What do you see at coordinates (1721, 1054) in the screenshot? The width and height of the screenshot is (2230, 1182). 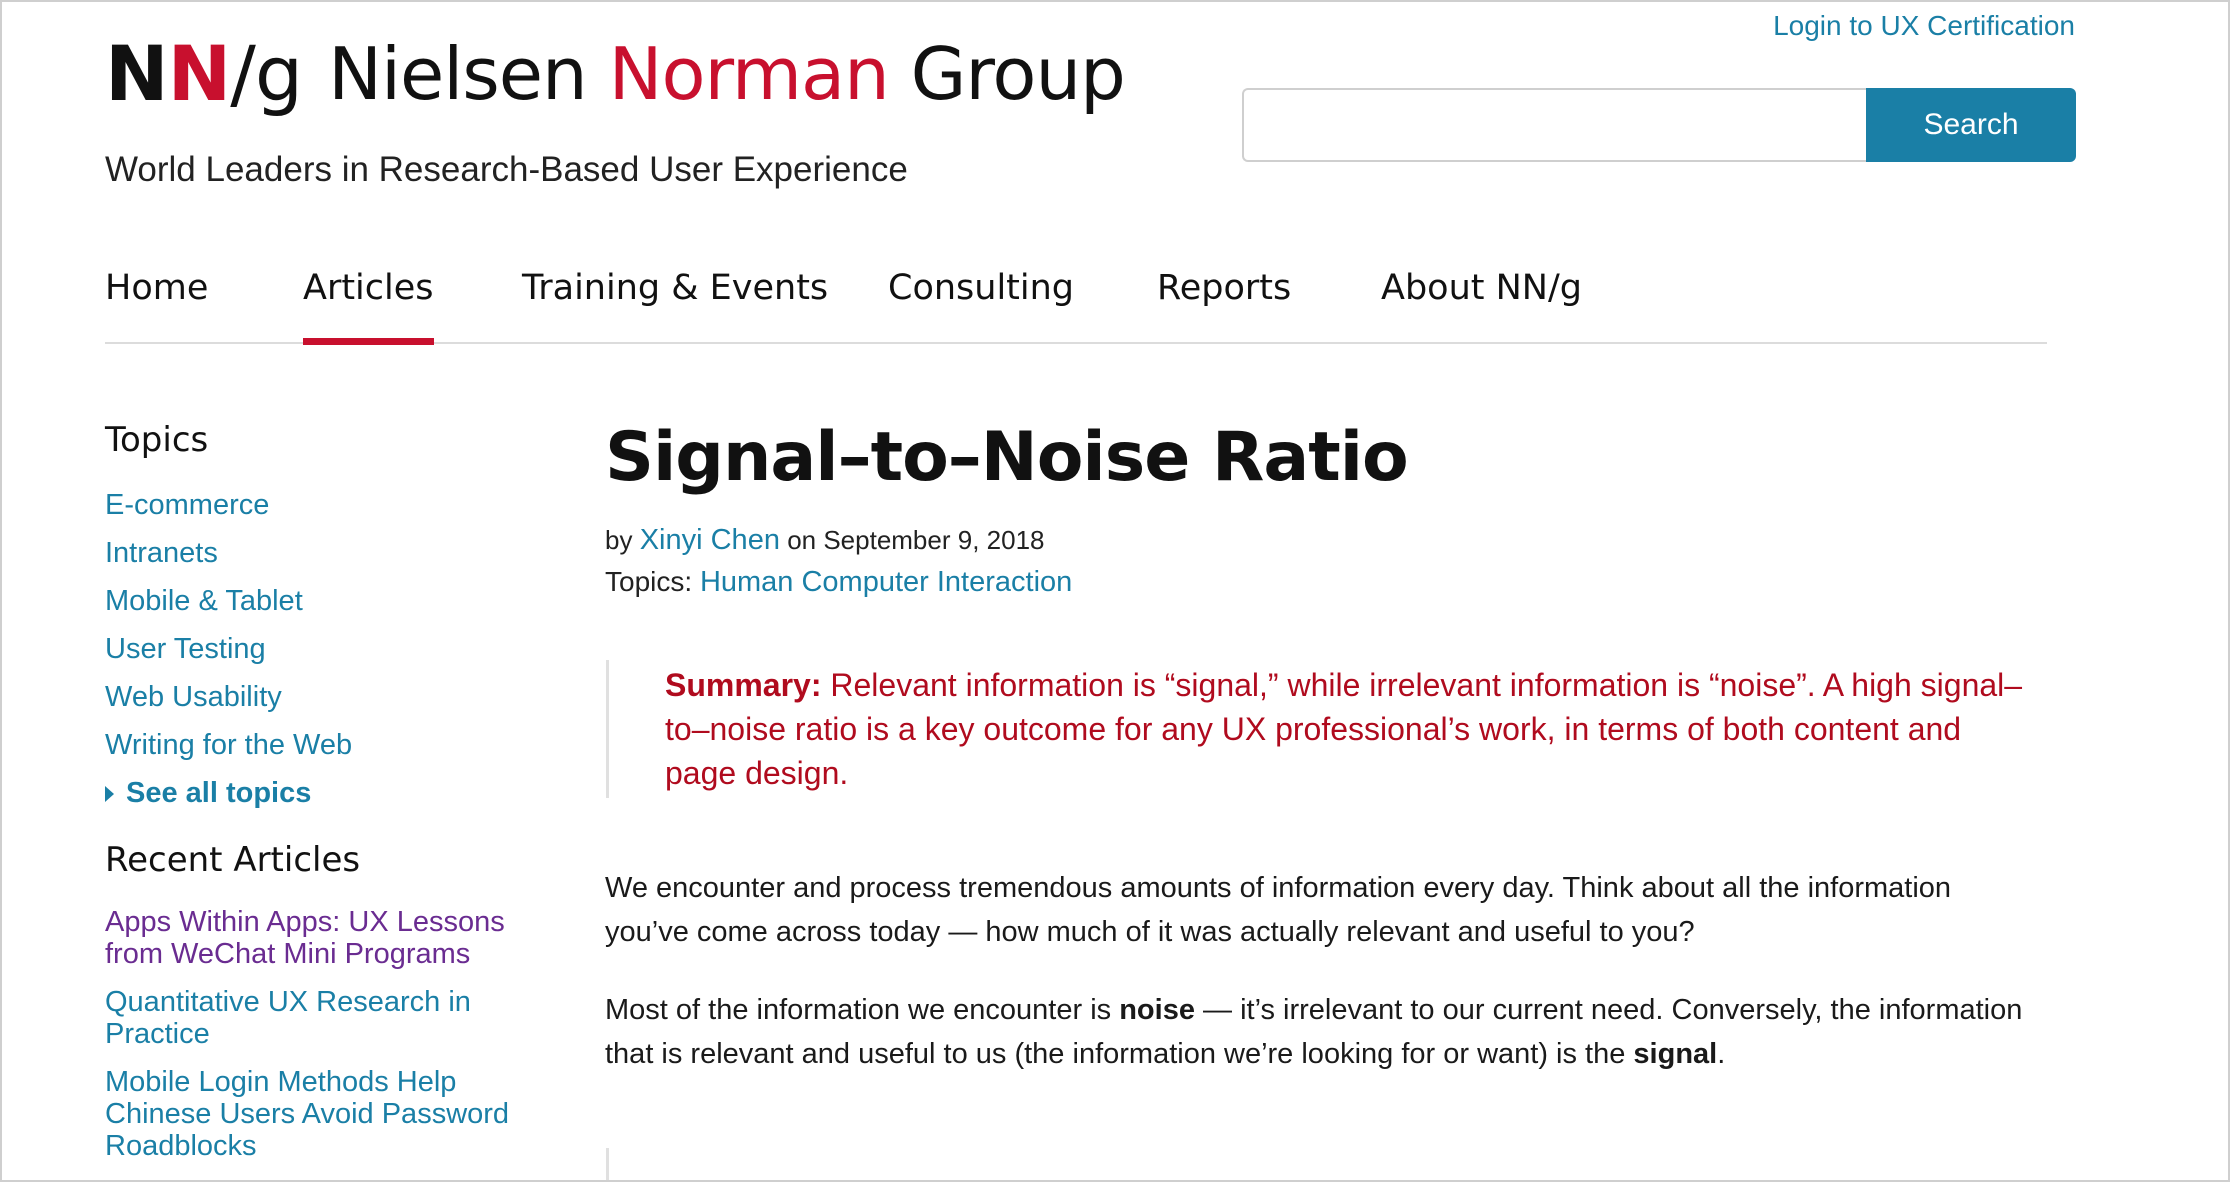 I see `para2-end: .` at bounding box center [1721, 1054].